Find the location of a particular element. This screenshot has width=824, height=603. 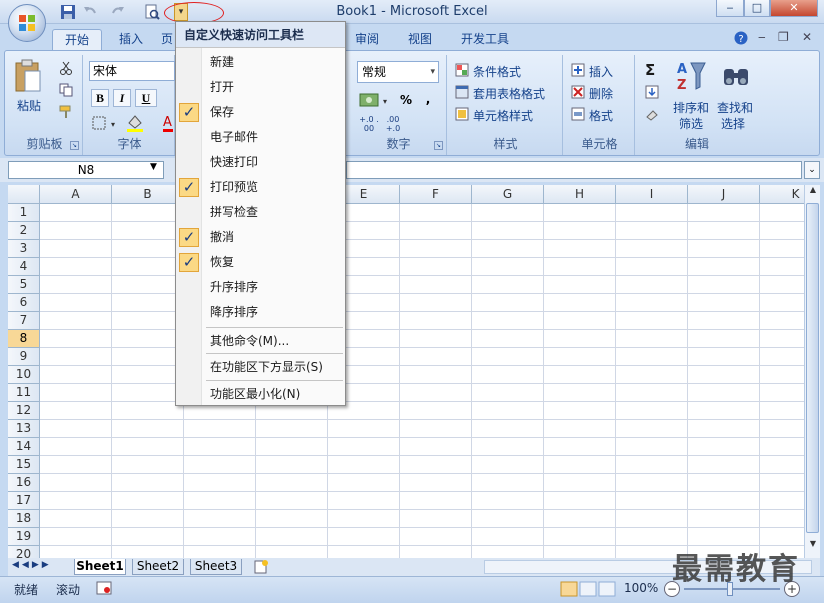

help-icon: ? is located at coordinates (741, 38).